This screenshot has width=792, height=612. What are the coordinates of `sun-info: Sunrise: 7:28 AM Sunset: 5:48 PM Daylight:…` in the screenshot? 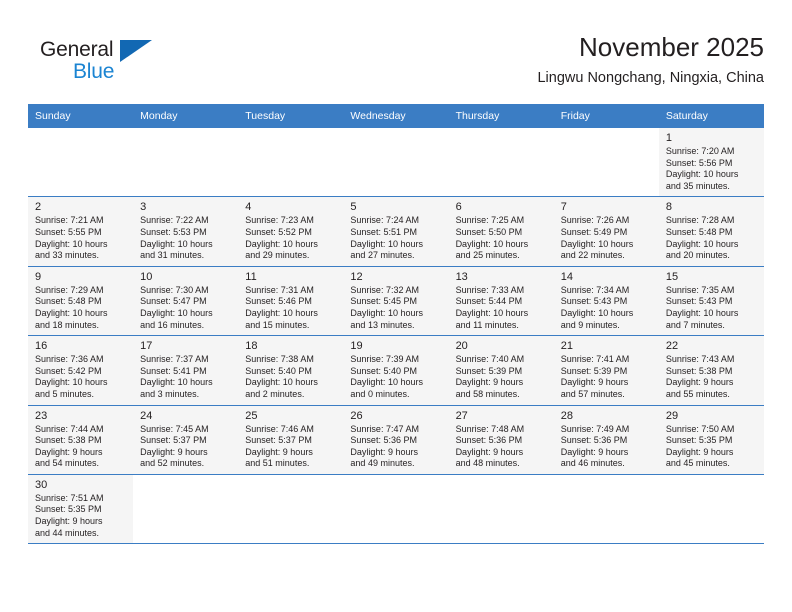 It's located at (712, 238).